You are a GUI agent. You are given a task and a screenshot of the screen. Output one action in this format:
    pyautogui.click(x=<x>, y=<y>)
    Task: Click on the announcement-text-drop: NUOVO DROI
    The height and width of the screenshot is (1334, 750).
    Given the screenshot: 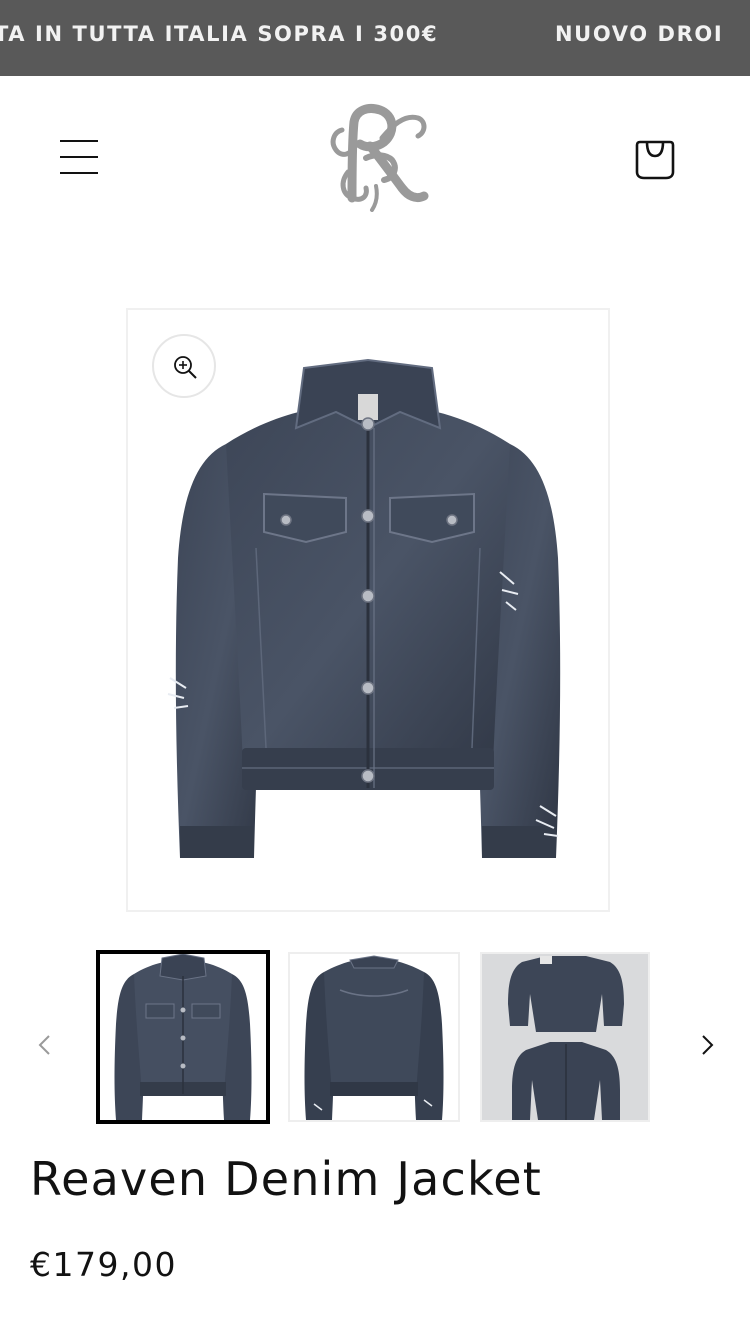 What is the action you would take?
    pyautogui.click(x=639, y=34)
    